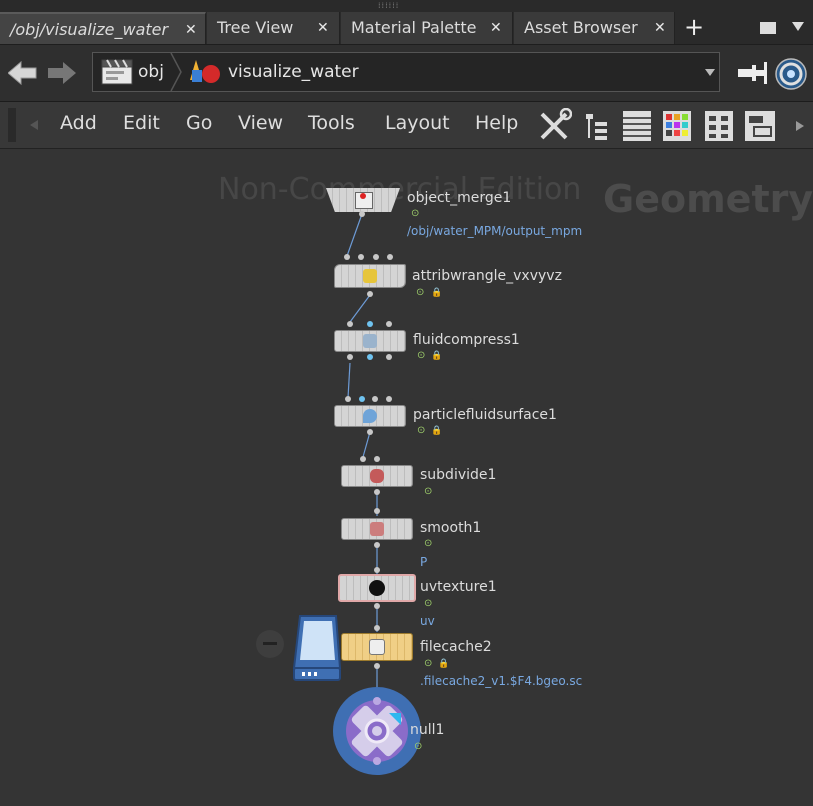 This screenshot has width=813, height=806. I want to click on node-wires, so click(362, 466).